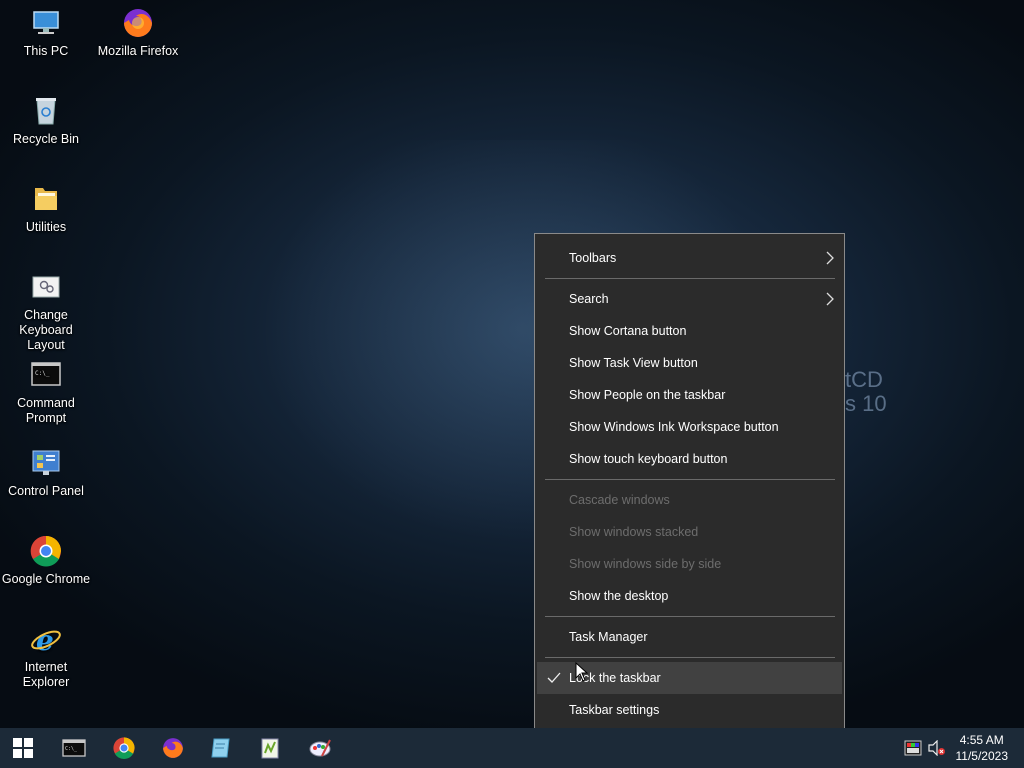 This screenshot has width=1024, height=768. What do you see at coordinates (689, 596) in the screenshot?
I see `menu-item-show-the-desktop: Show the desktop` at bounding box center [689, 596].